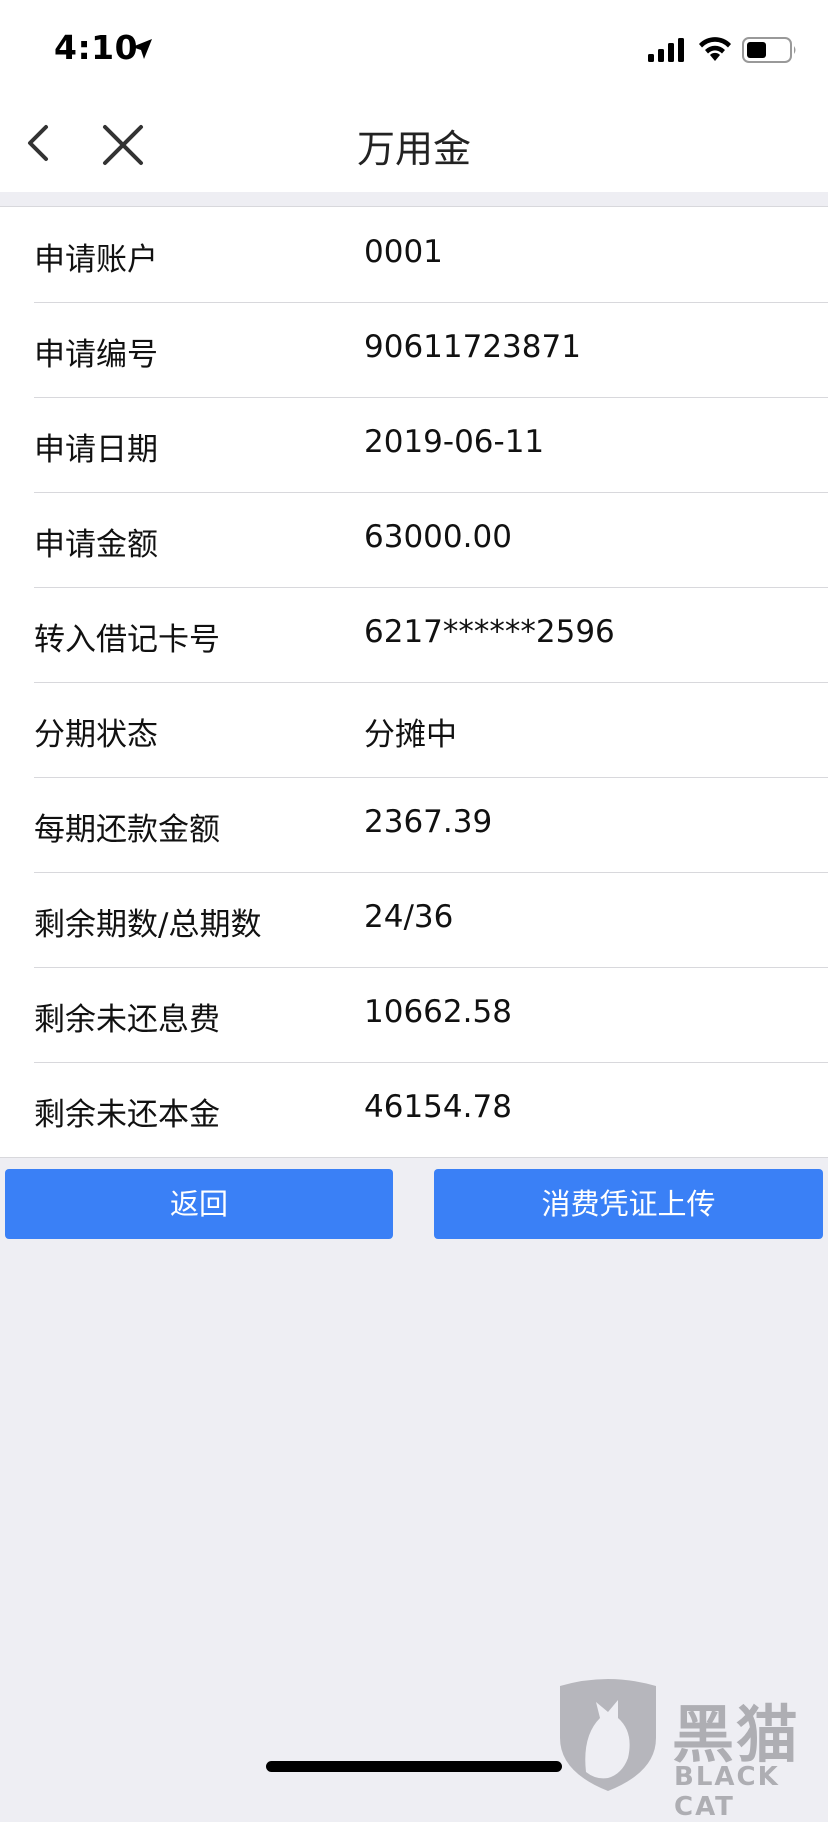  I want to click on detail-row-application-number: 申请编号 90611723871, so click(414, 349).